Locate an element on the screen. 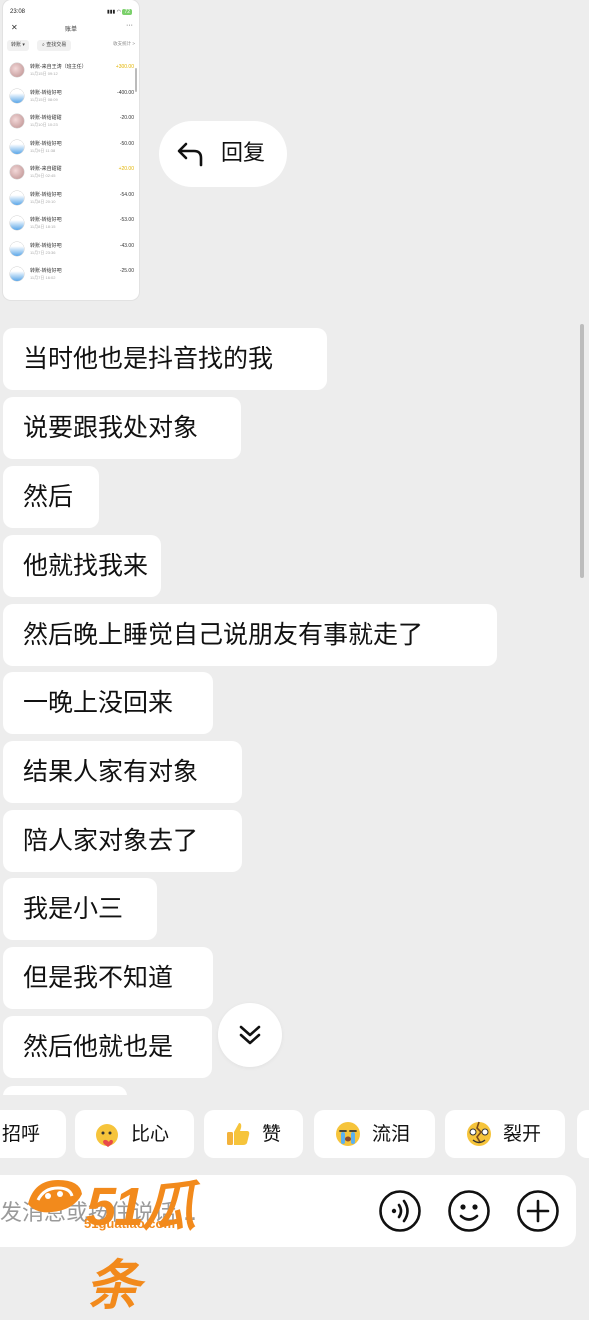  chat-scrollbar is located at coordinates (582, 451).